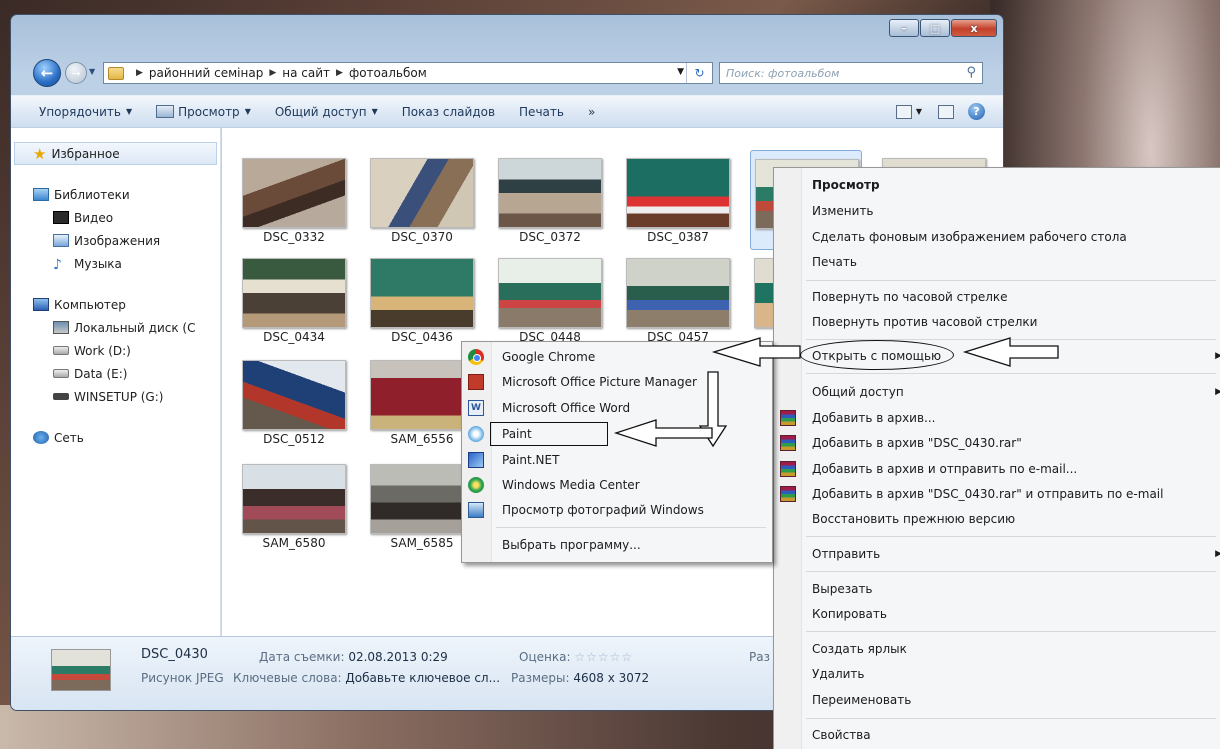  I want to click on annotation-arrows, so click(836, 392).